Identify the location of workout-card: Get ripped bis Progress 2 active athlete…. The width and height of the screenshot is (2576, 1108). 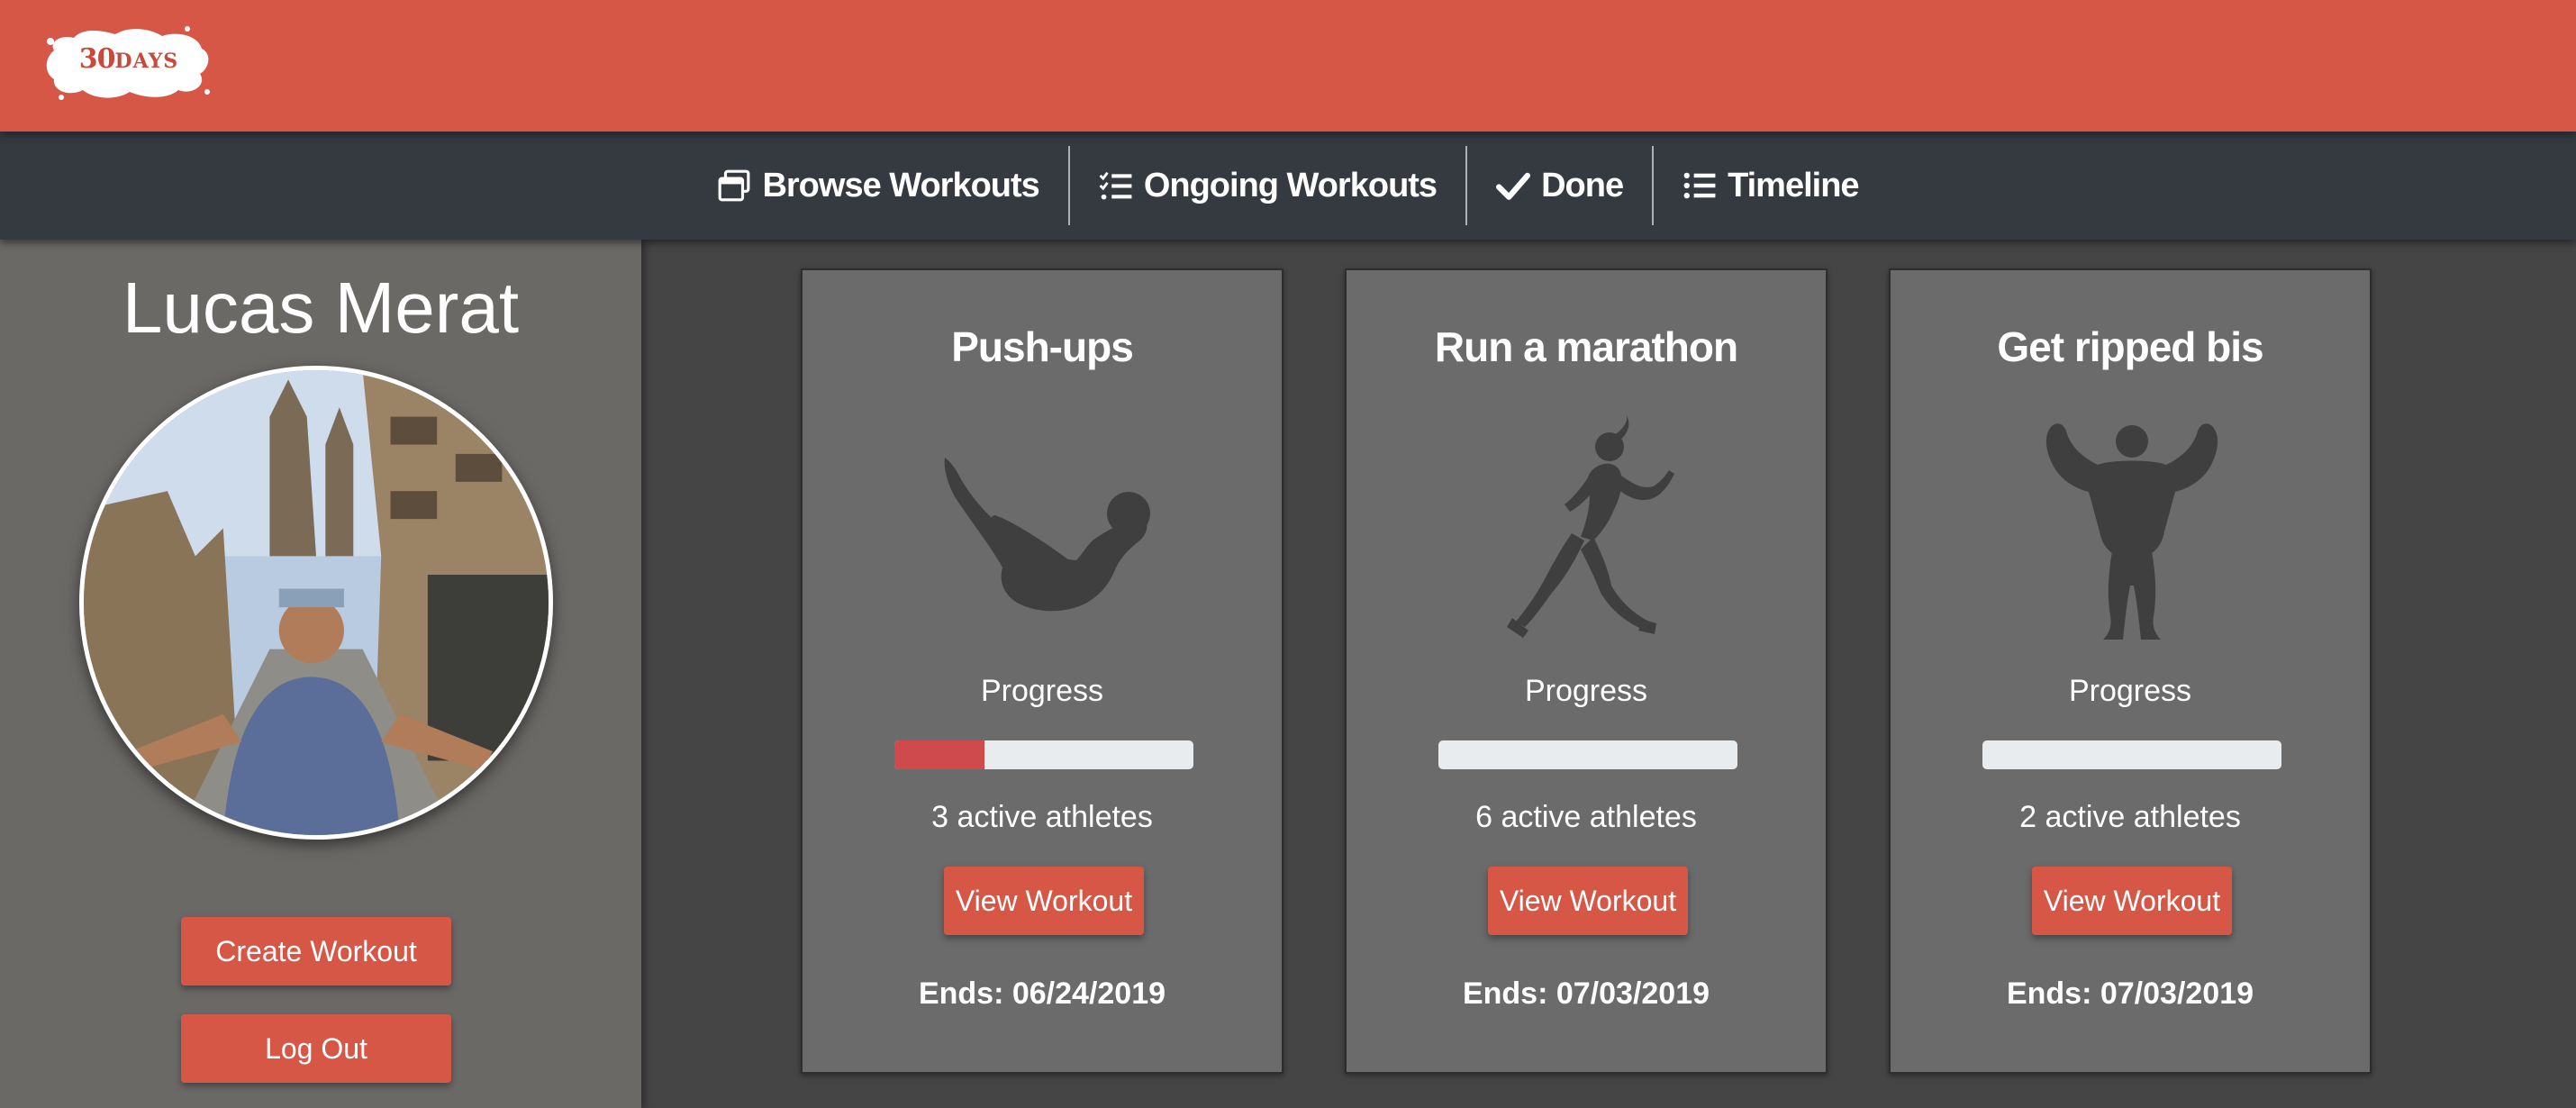
(2130, 671).